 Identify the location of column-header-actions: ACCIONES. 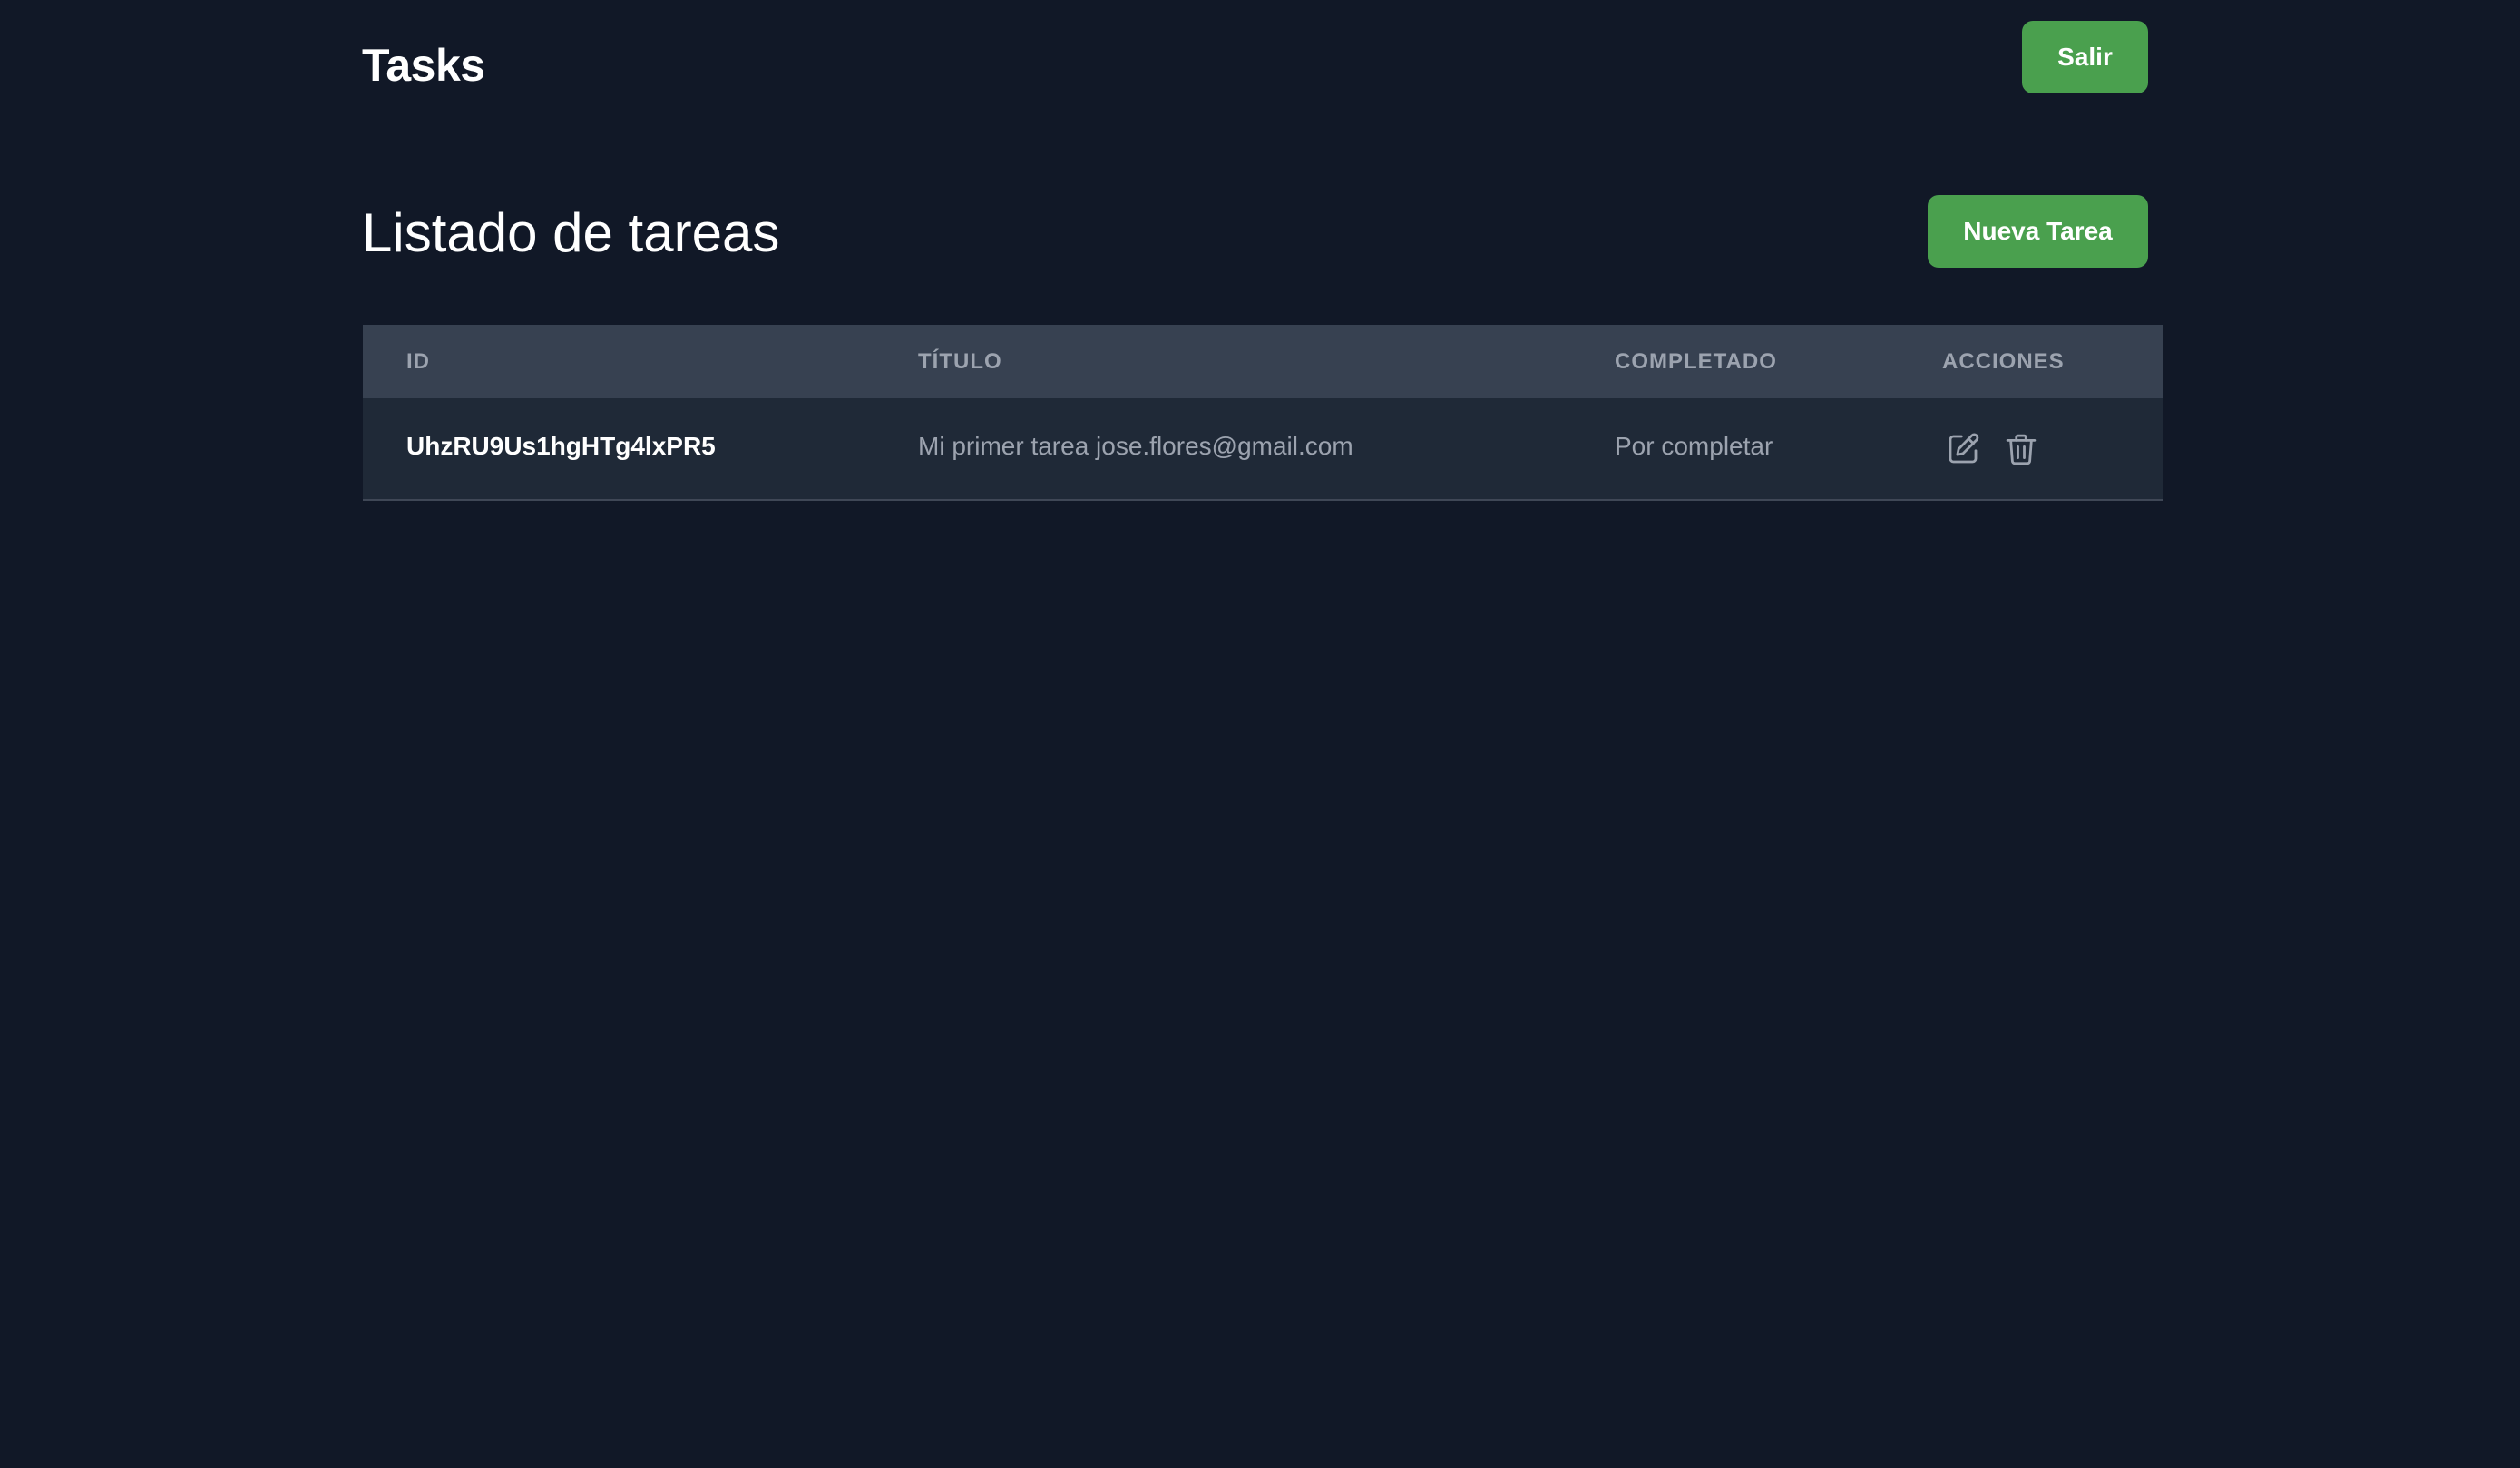
(2003, 361).